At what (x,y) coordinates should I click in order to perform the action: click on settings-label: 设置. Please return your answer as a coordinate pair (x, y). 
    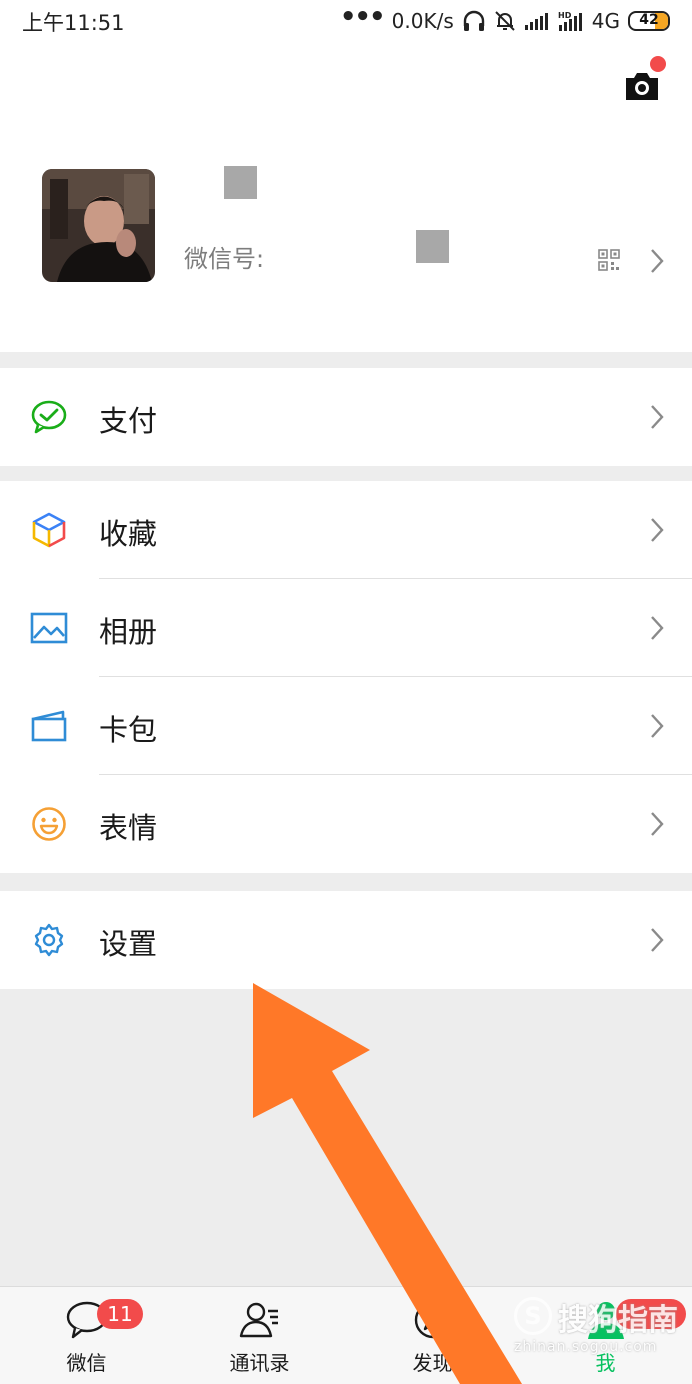
    Looking at the image, I should click on (128, 944).